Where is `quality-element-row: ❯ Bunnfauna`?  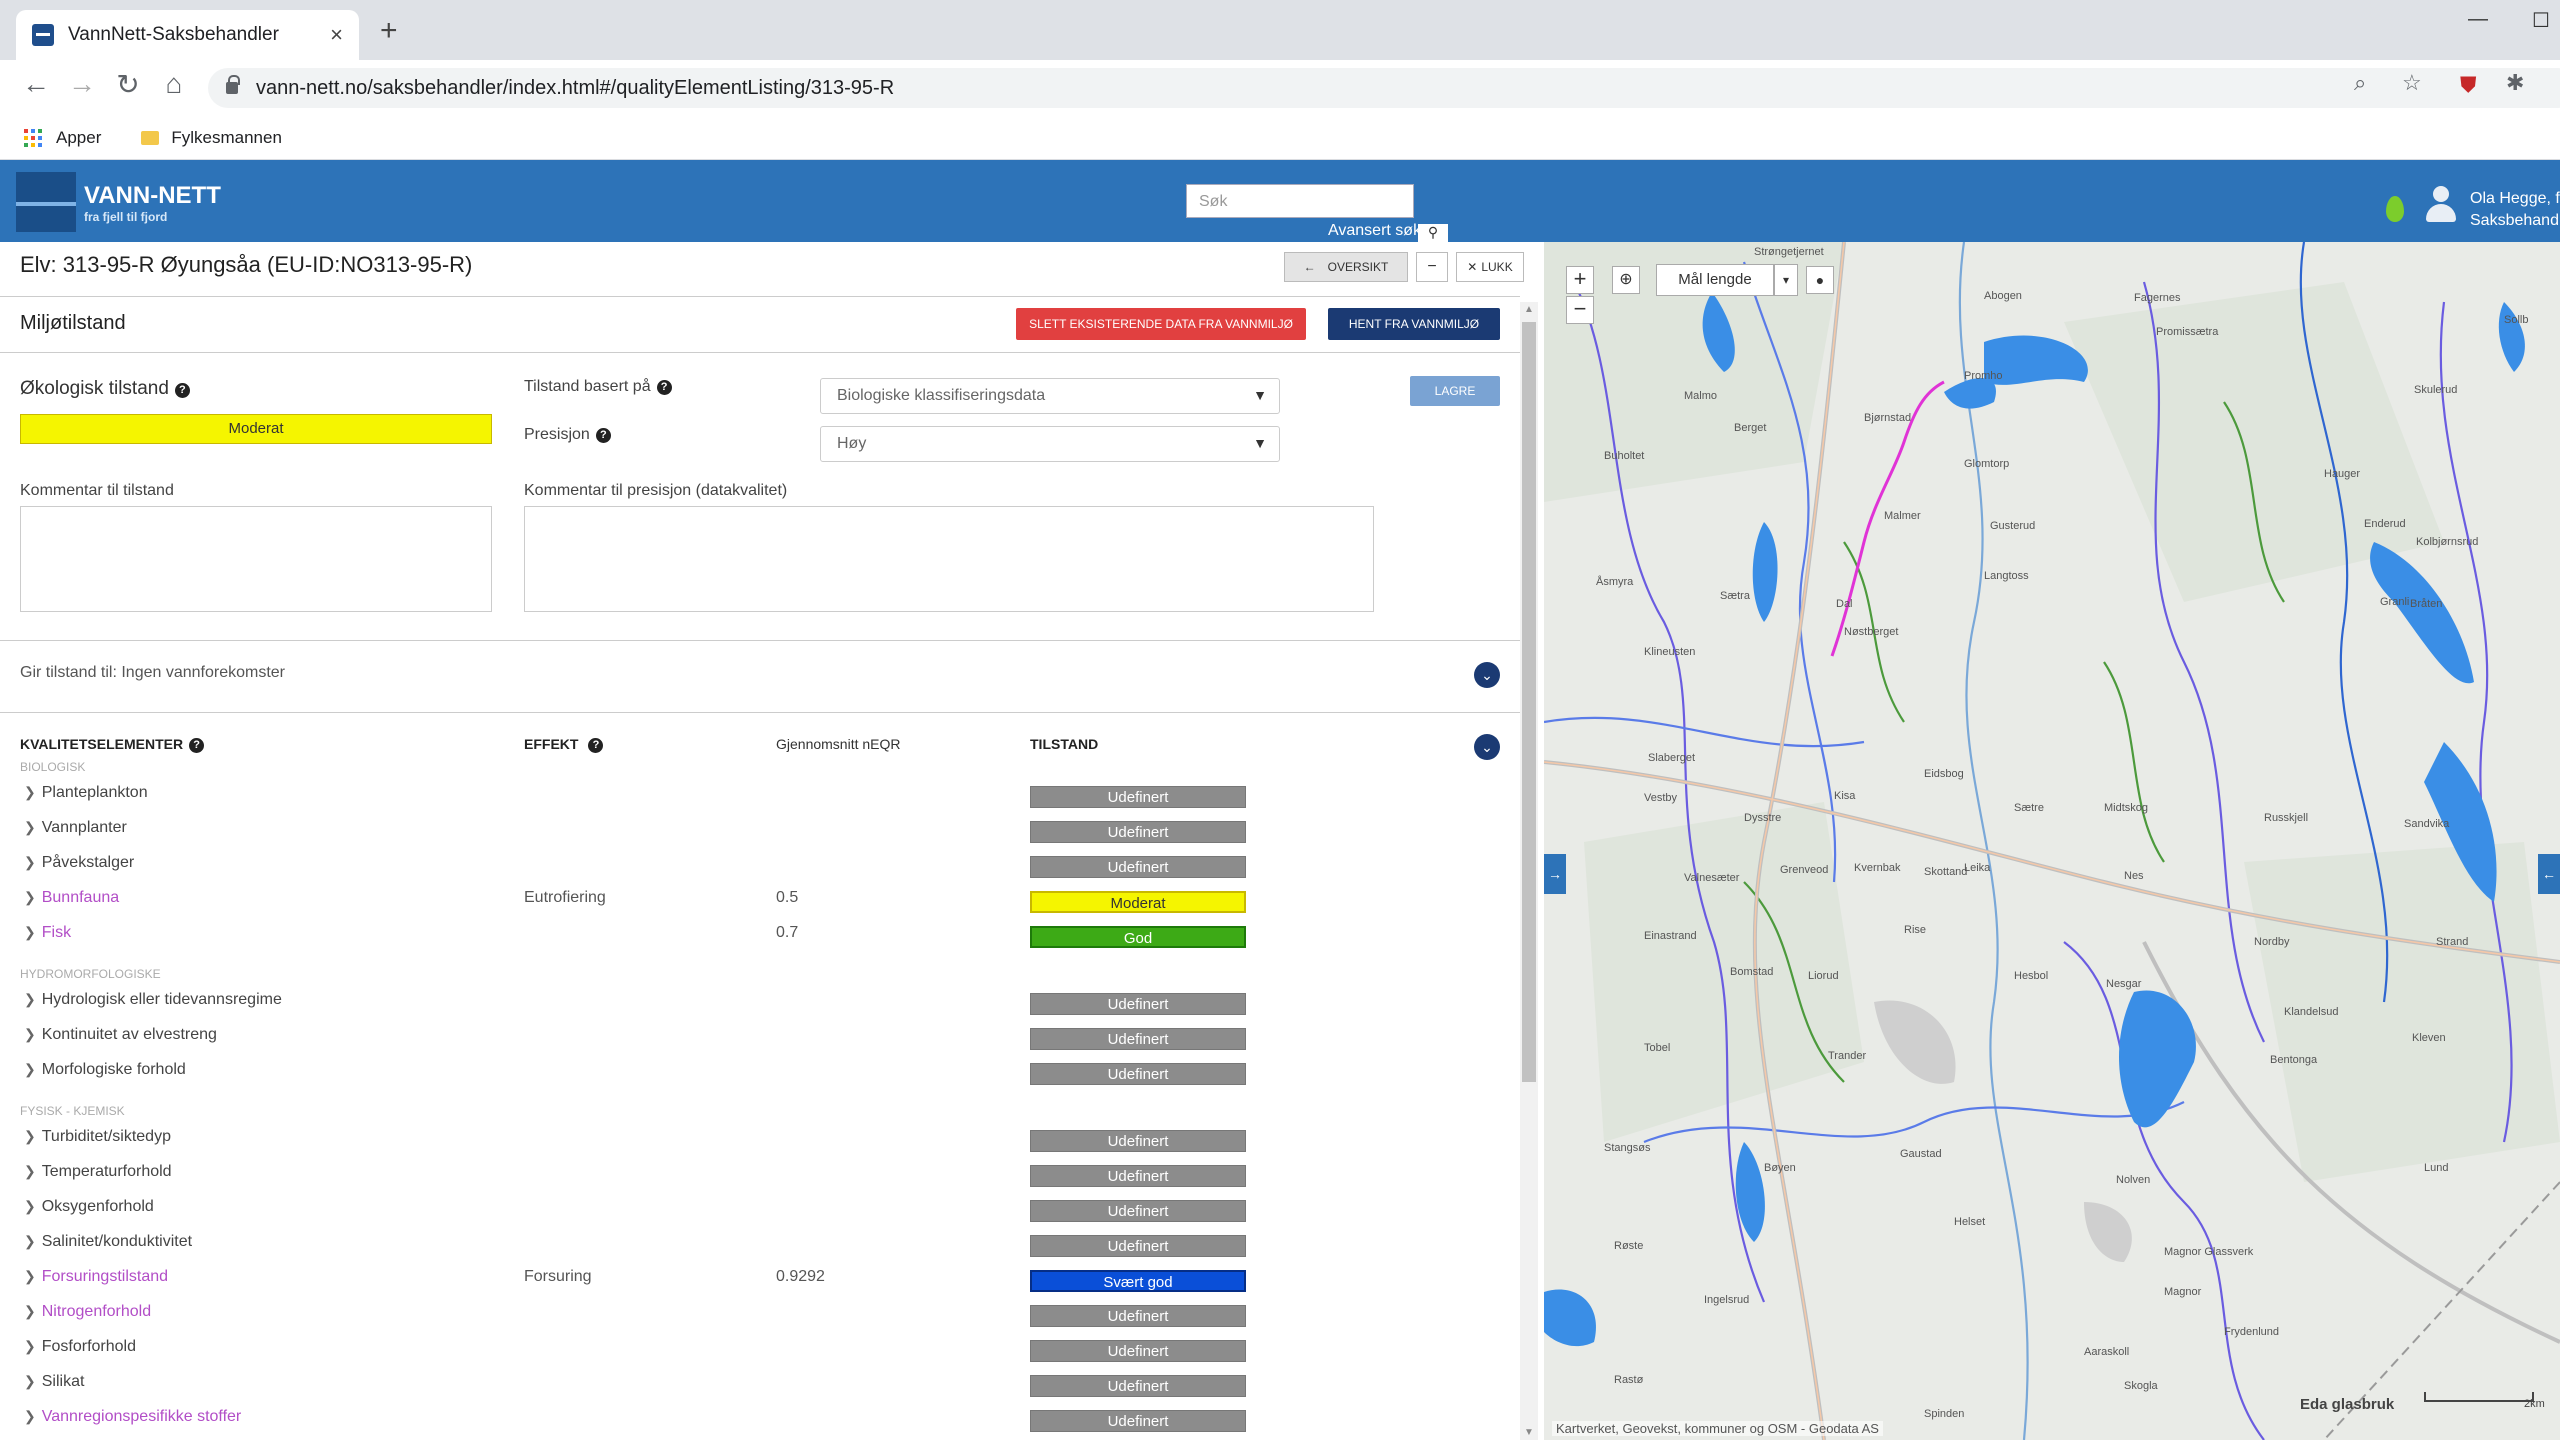
quality-element-row: ❯ Bunnfauna is located at coordinates (71, 898).